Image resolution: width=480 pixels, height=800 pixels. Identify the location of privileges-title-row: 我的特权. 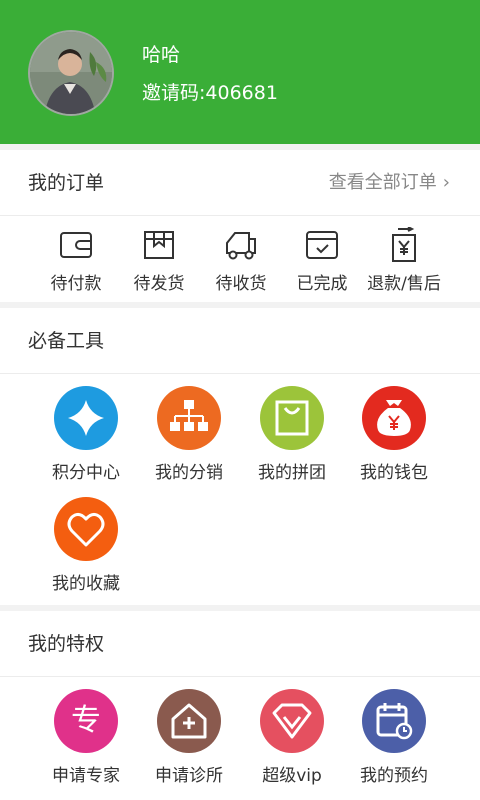
(240, 644).